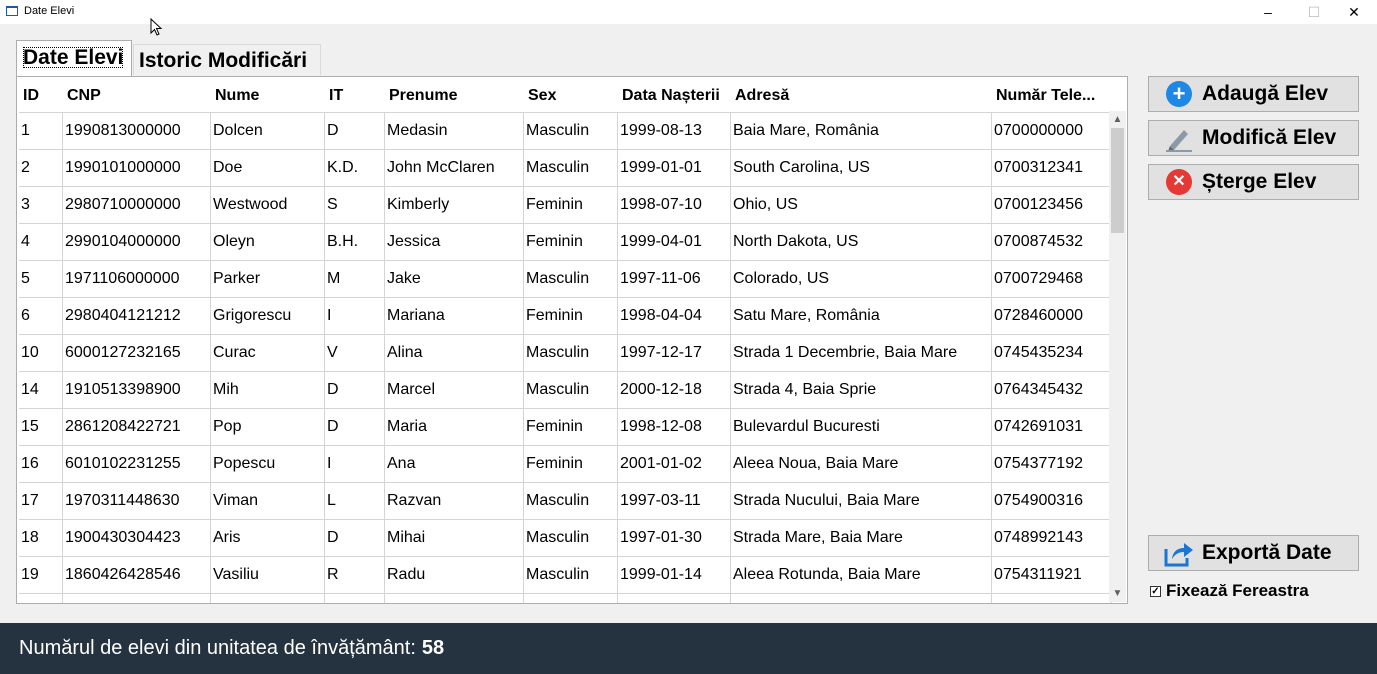  Describe the element at coordinates (454, 538) in the screenshot. I see `cell-prenume: Mihai` at that location.